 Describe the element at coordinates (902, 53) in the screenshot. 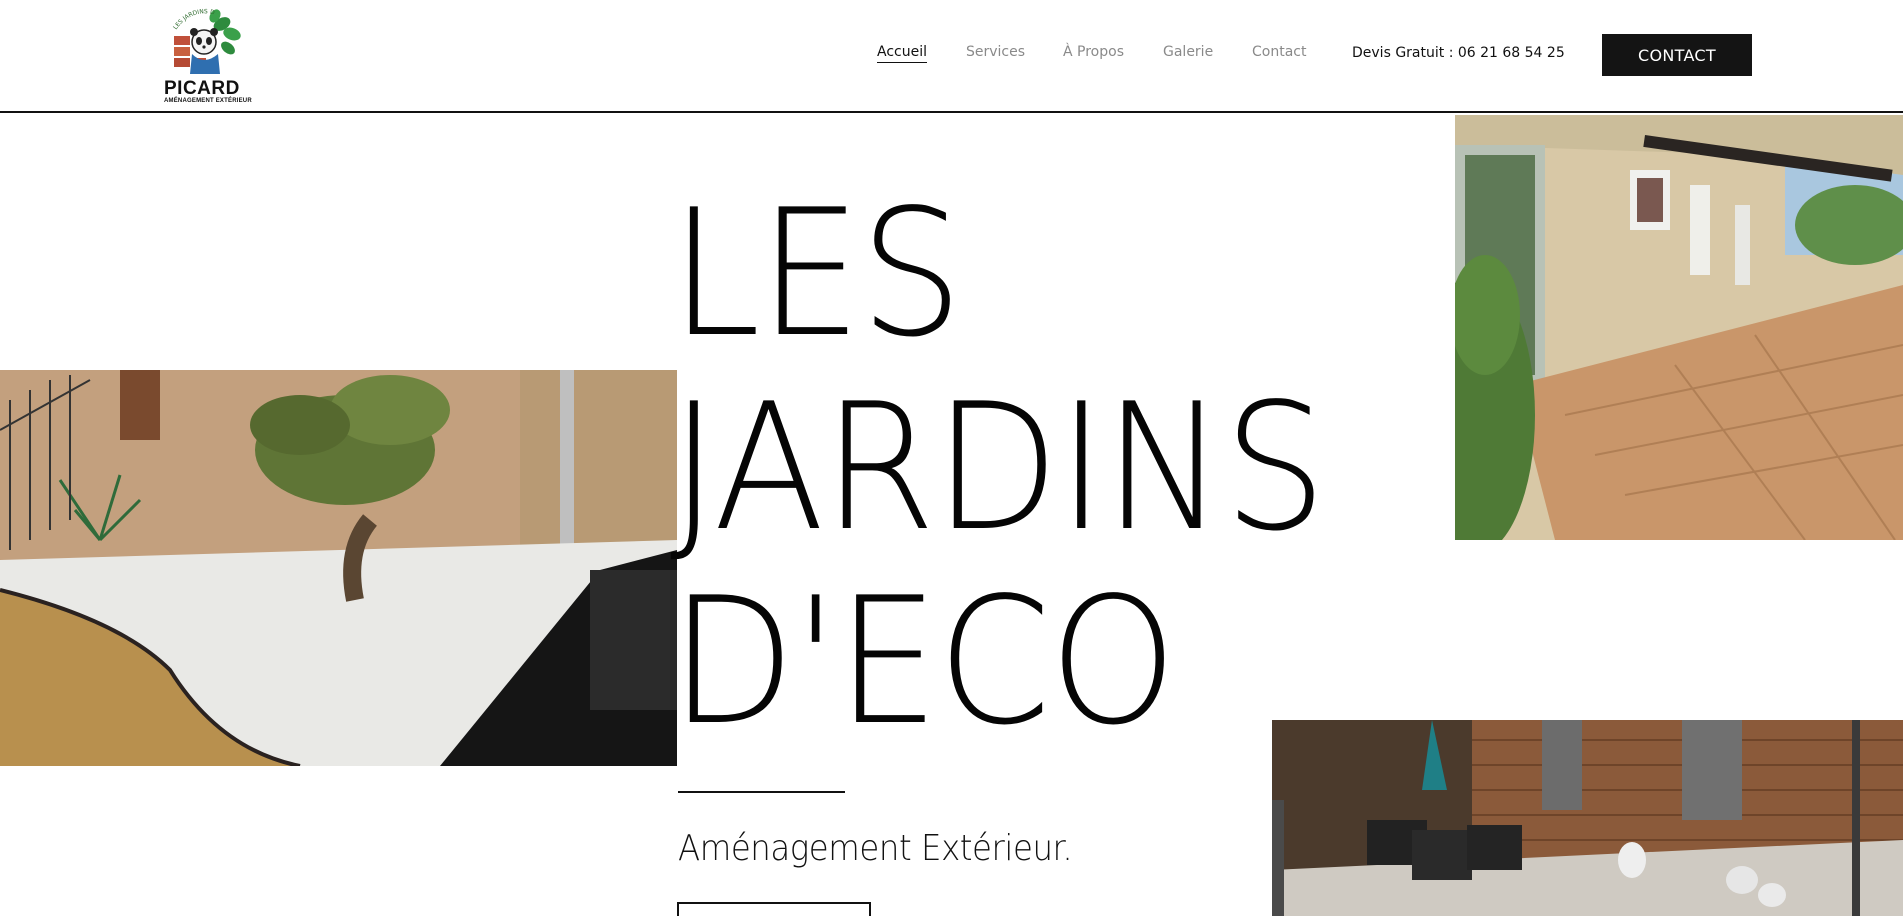

I see `nav-item-accueil: Accueil` at that location.